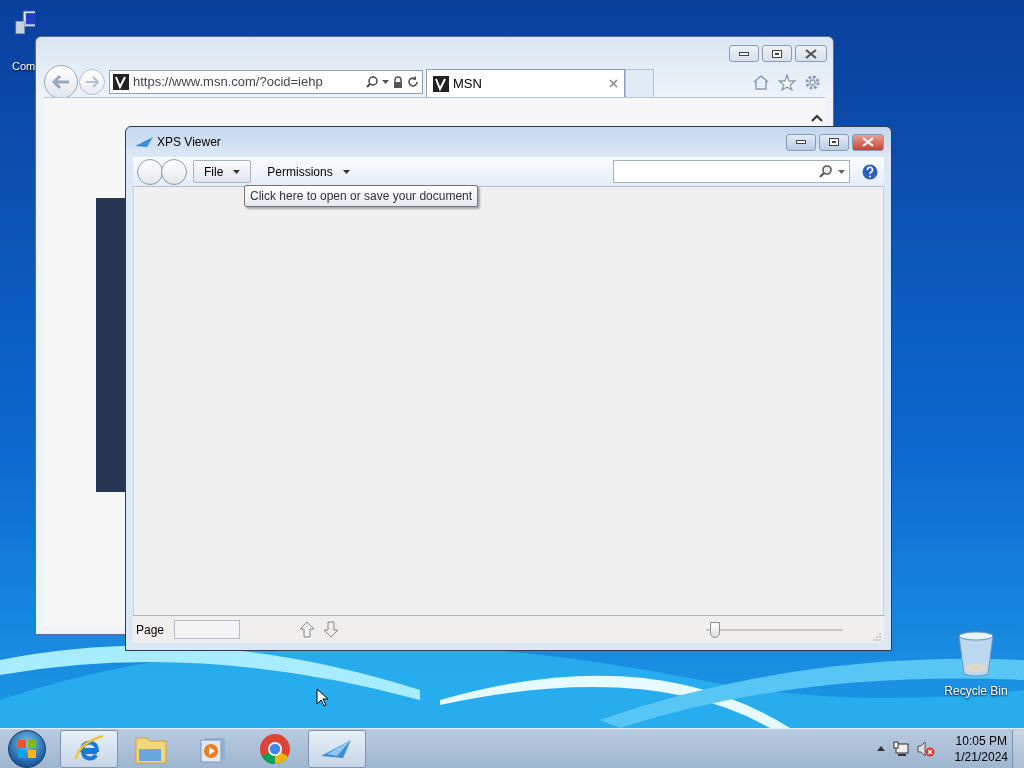  Describe the element at coordinates (981, 756) in the screenshot. I see `clock-date: 1/21/2024` at that location.